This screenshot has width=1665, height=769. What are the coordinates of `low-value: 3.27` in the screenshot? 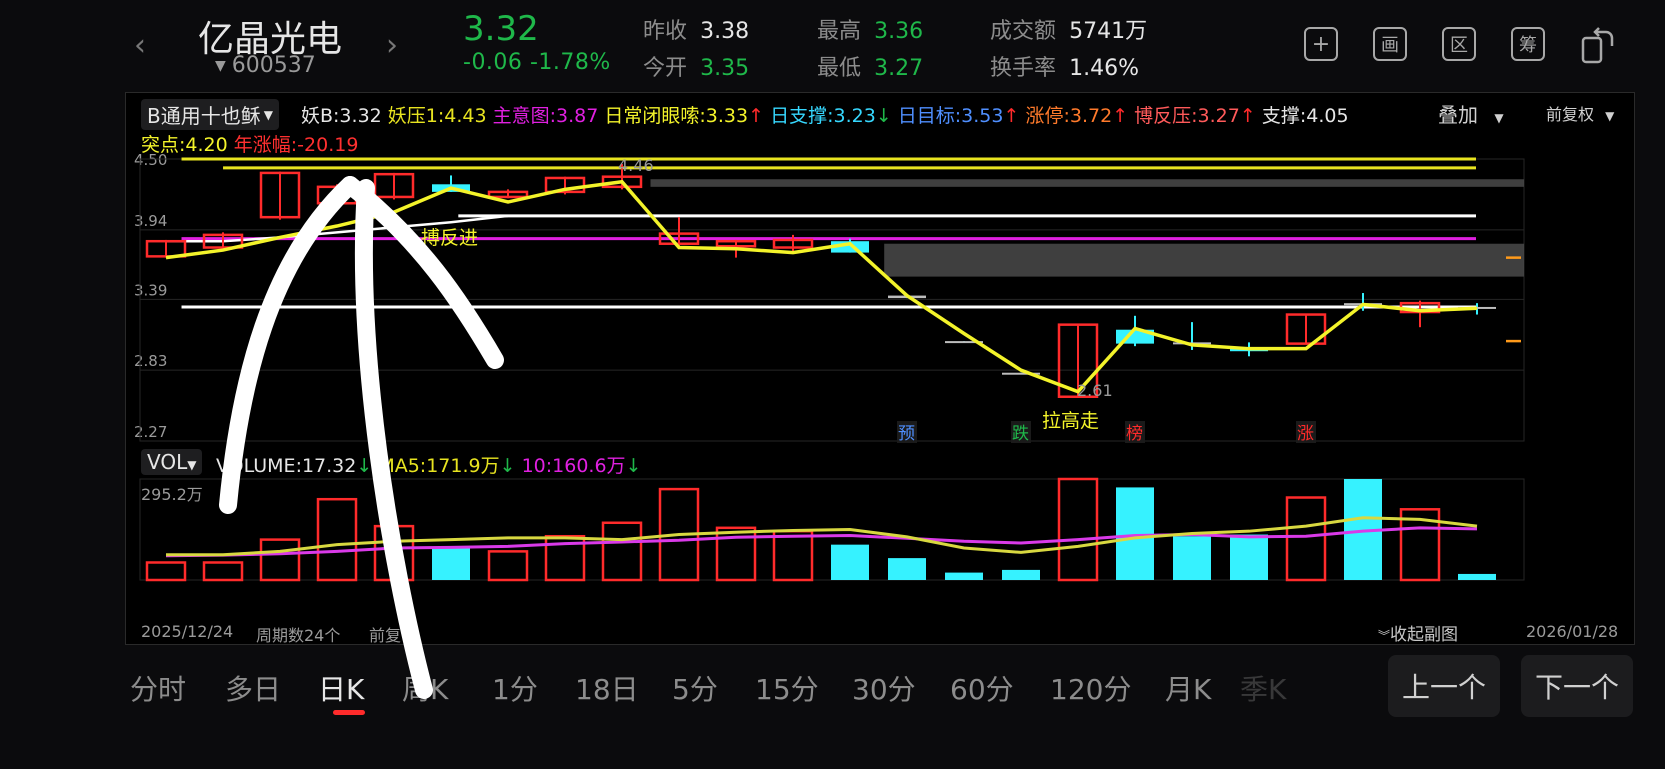 It's located at (899, 68).